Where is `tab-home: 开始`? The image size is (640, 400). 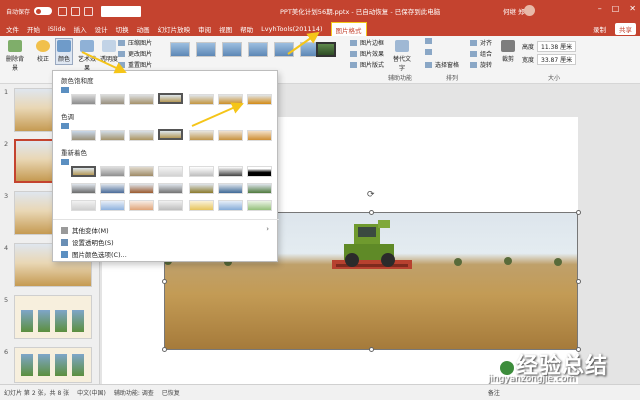 tab-home: 开始 is located at coordinates (33, 29).